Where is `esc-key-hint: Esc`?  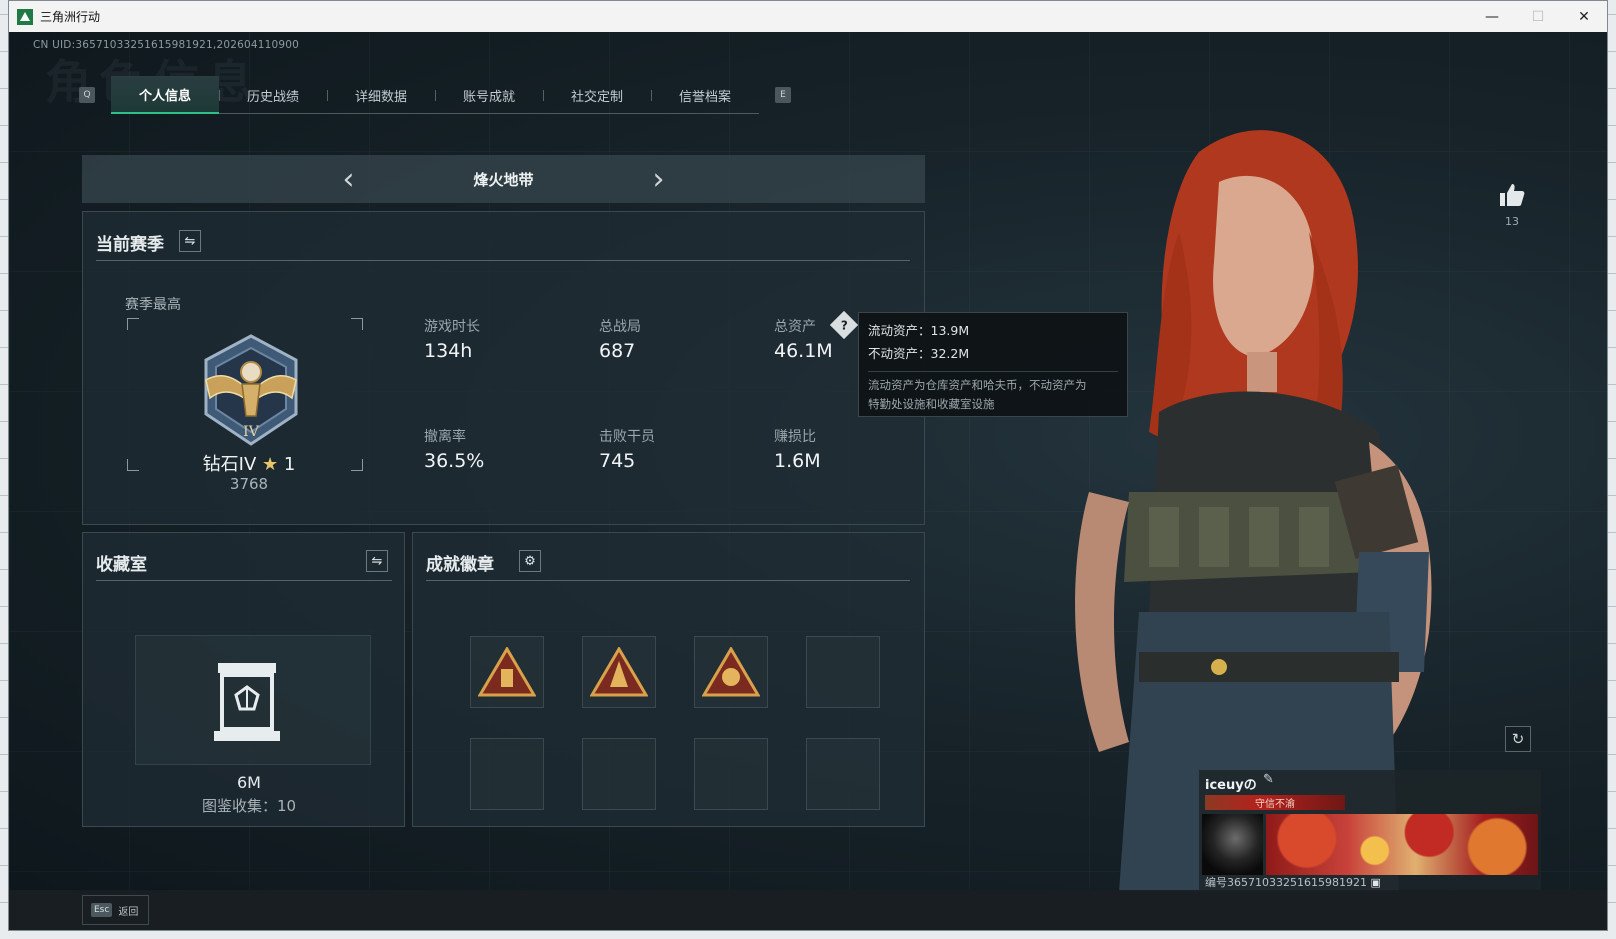
esc-key-hint: Esc is located at coordinates (102, 910).